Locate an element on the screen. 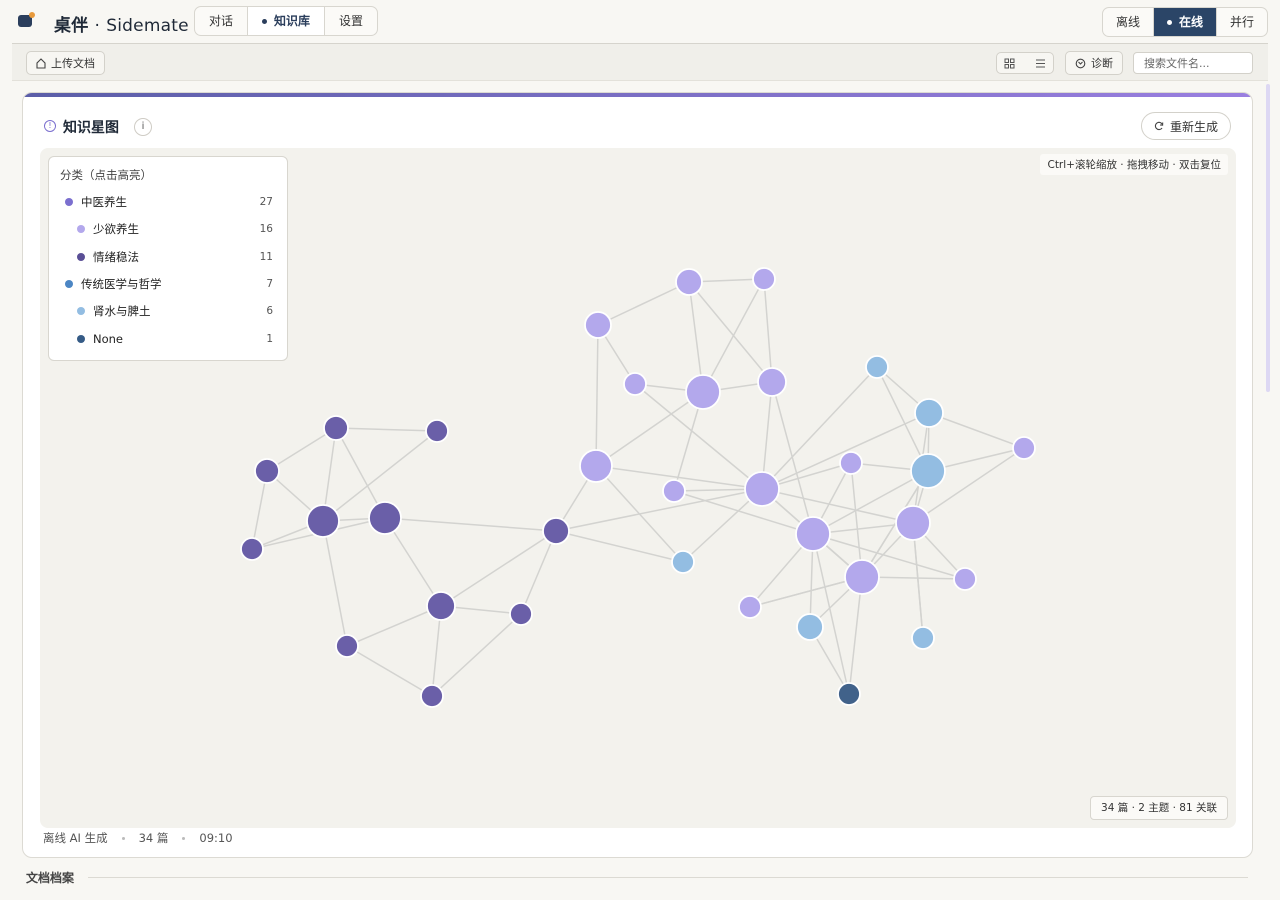  legend-item: 肾水与脾土 6 is located at coordinates (169, 311).